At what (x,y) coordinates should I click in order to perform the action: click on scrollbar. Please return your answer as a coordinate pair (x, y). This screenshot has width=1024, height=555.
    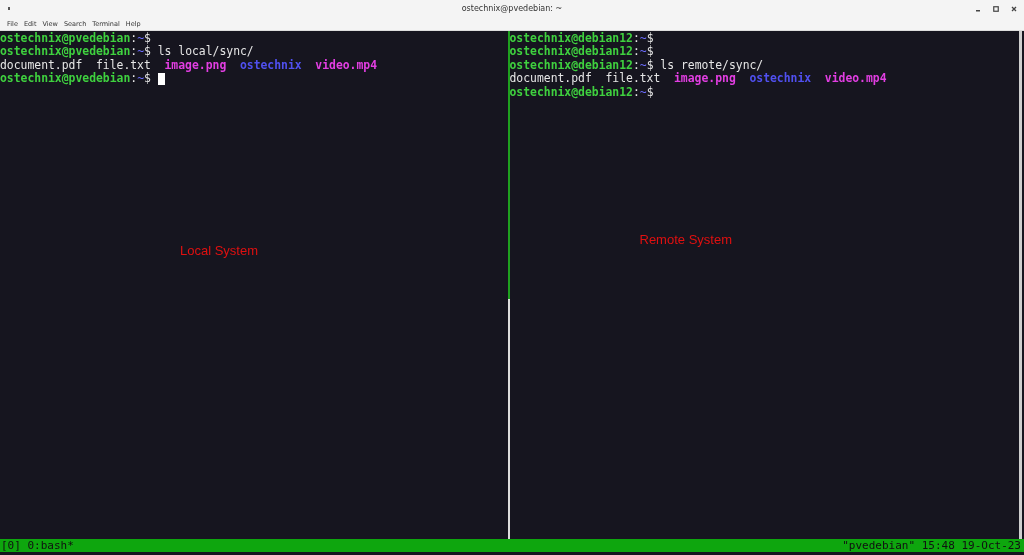
    Looking at the image, I should click on (1020, 285).